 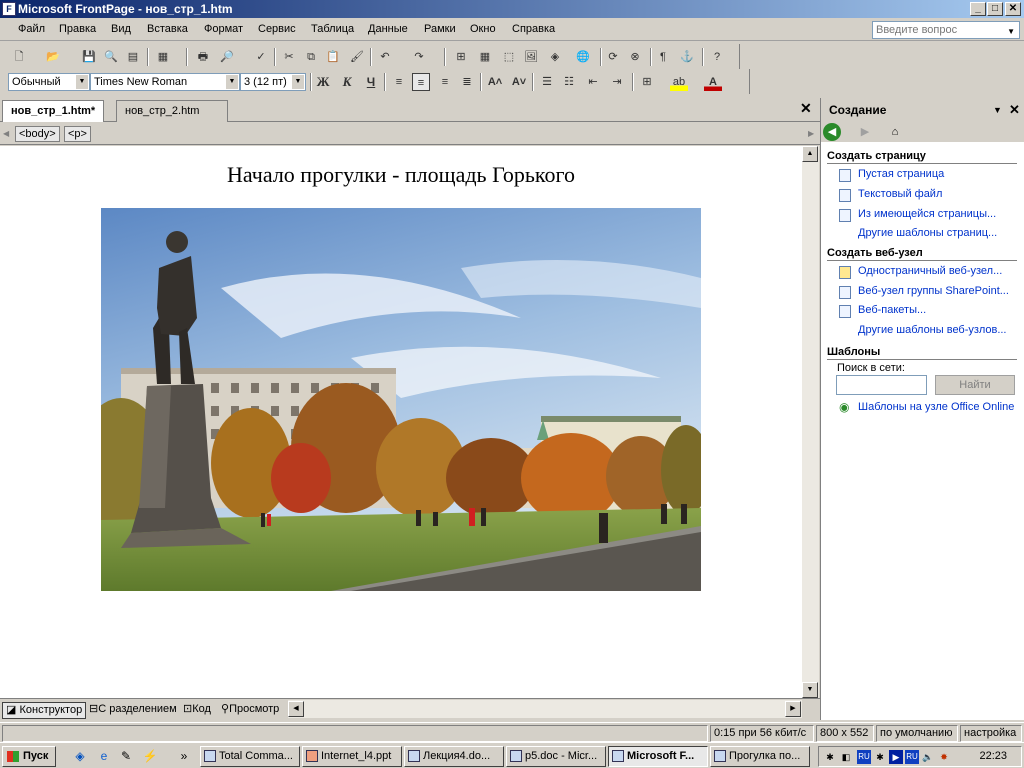 What do you see at coordinates (223, 29) in the screenshot?
I see `menu-format: Формат` at bounding box center [223, 29].